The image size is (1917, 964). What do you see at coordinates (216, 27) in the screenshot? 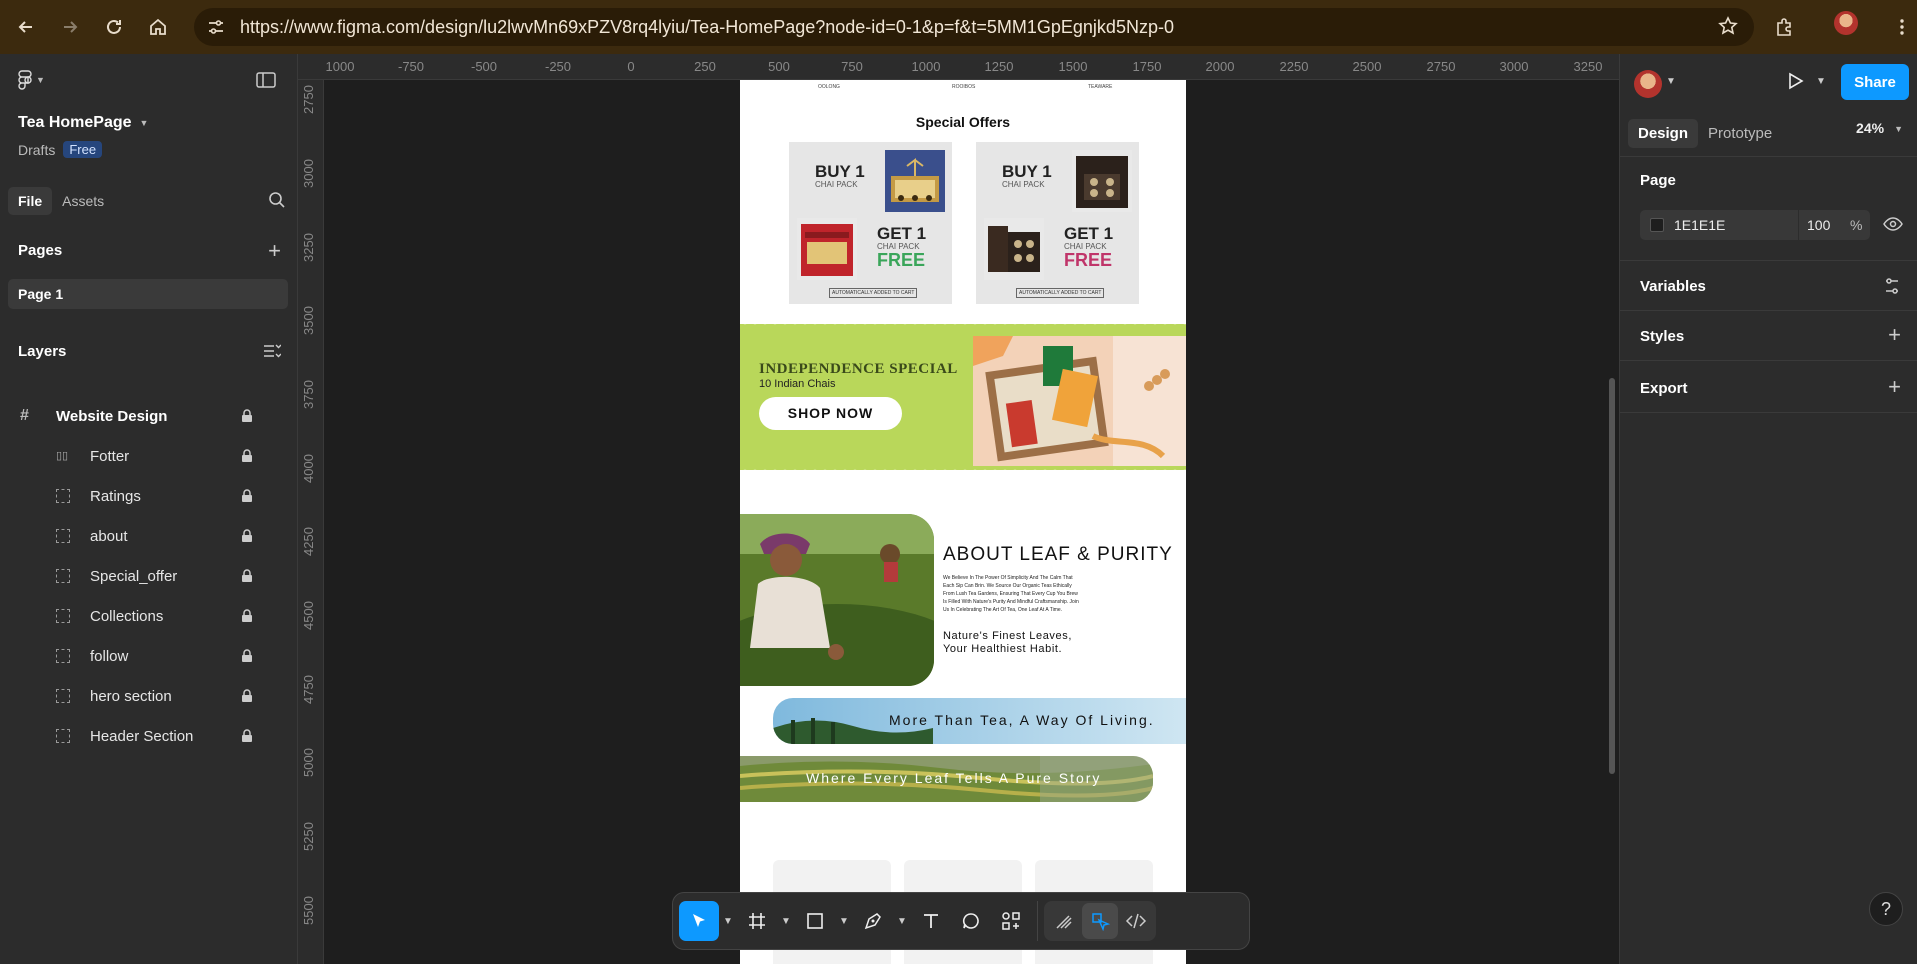
I see `site-settings-icon` at bounding box center [216, 27].